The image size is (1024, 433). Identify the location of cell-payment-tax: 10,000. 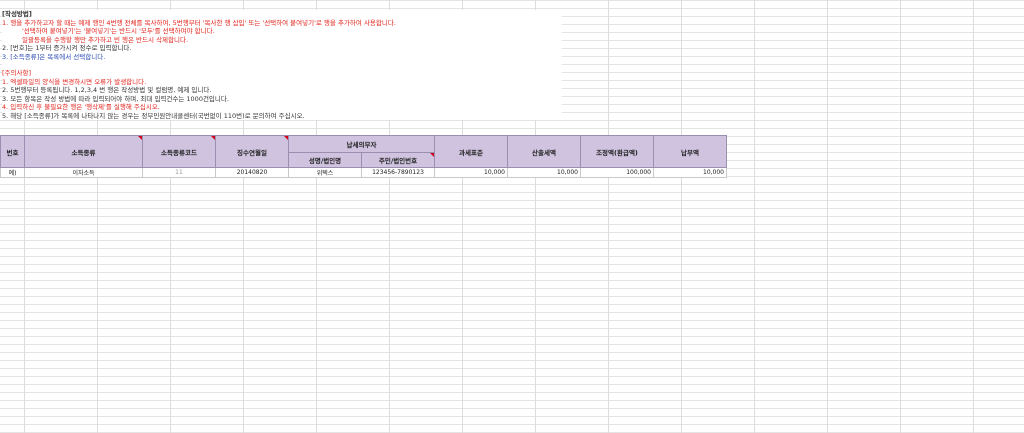
(690, 172).